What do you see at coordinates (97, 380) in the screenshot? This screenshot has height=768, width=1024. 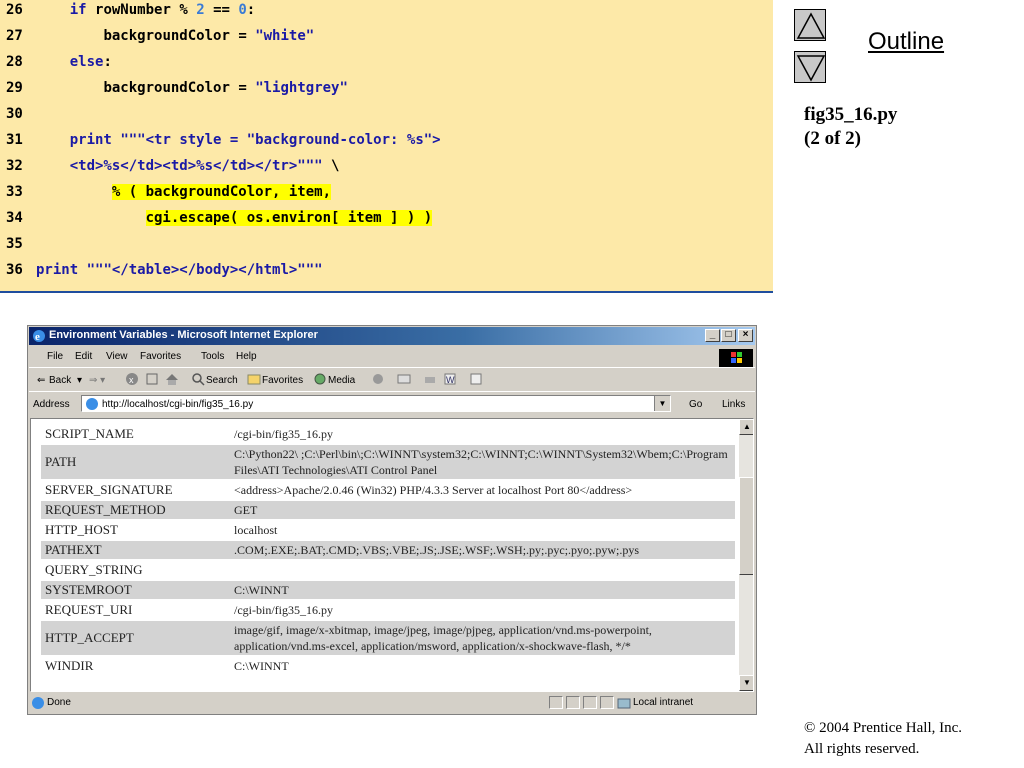 I see `forward-button: ⇒ ▾` at bounding box center [97, 380].